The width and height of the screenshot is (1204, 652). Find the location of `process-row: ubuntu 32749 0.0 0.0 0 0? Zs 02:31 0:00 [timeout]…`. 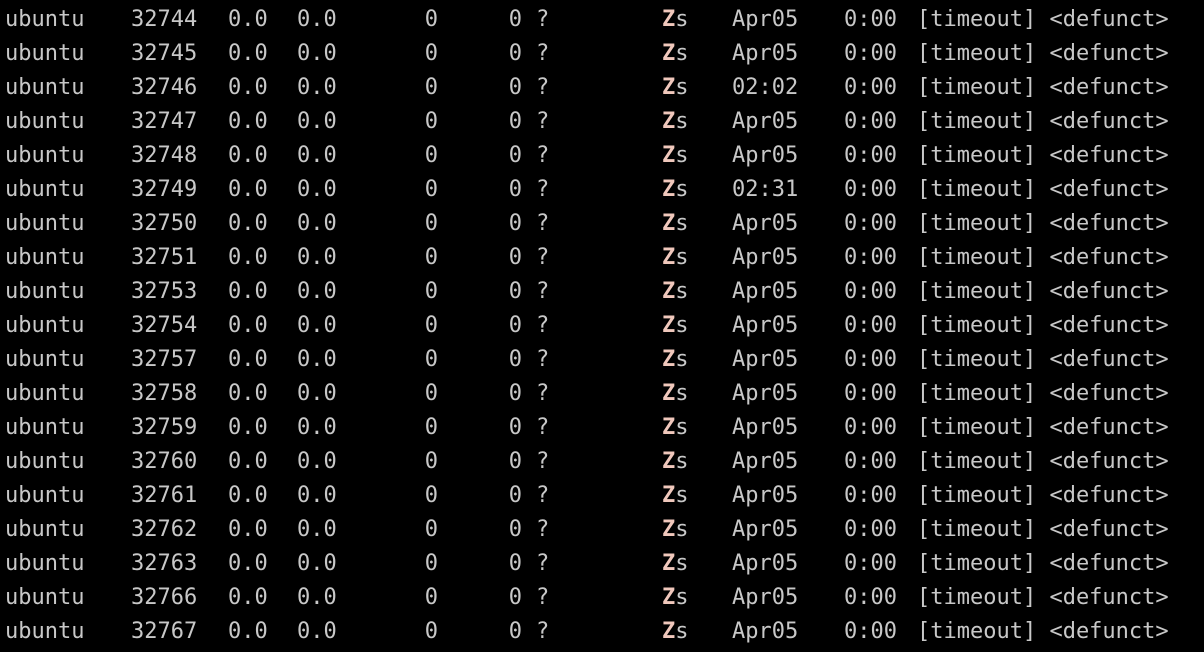

process-row: ubuntu 32749 0.0 0.0 0 0? Zs 02:31 0:00 [timeout]… is located at coordinates (602, 190).